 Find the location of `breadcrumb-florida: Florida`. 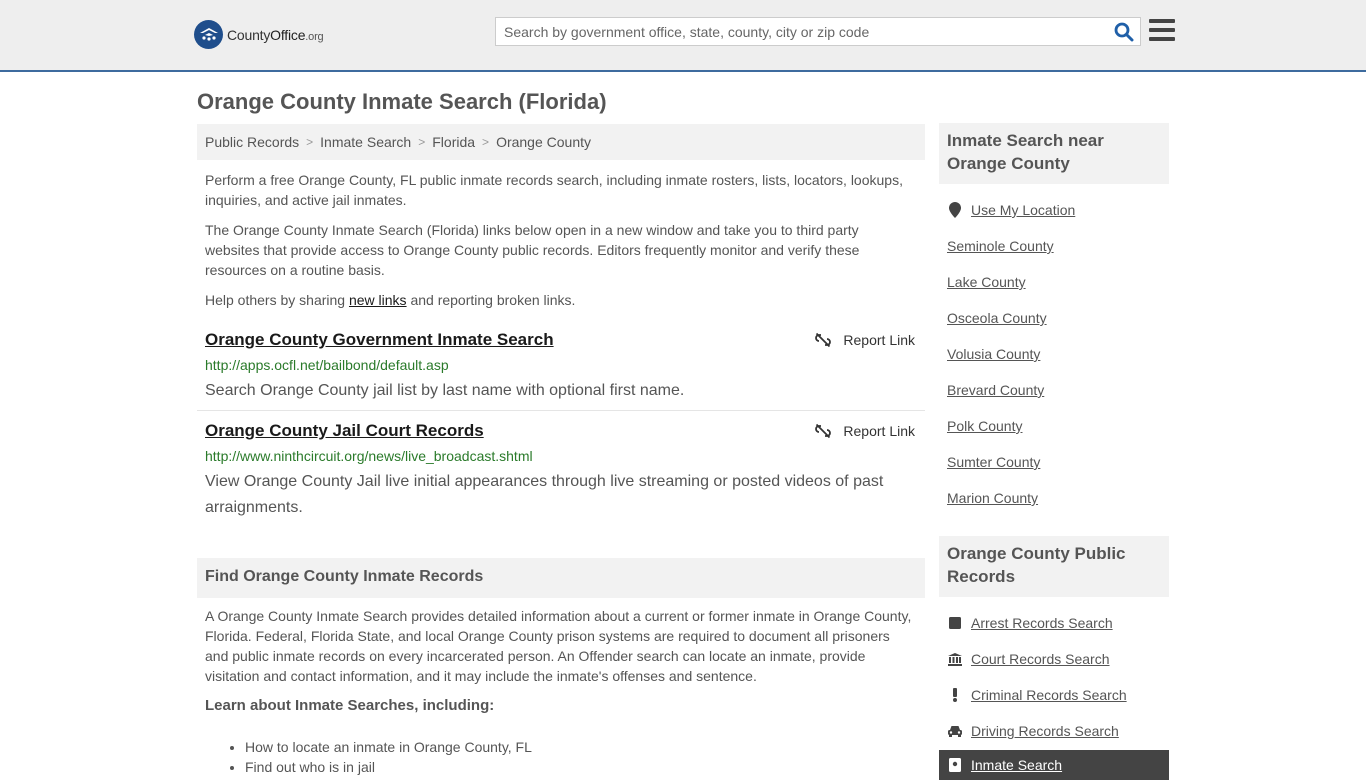

breadcrumb-florida: Florida is located at coordinates (453, 142).